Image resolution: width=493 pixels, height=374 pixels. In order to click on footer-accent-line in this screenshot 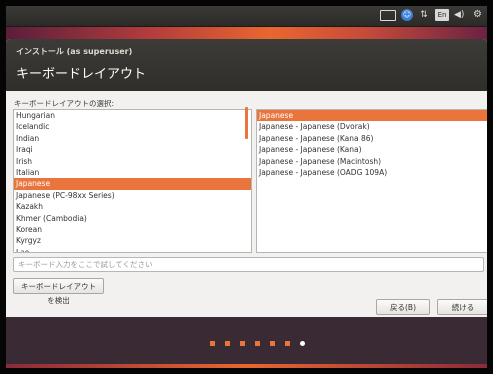, I will do `click(246, 366)`.